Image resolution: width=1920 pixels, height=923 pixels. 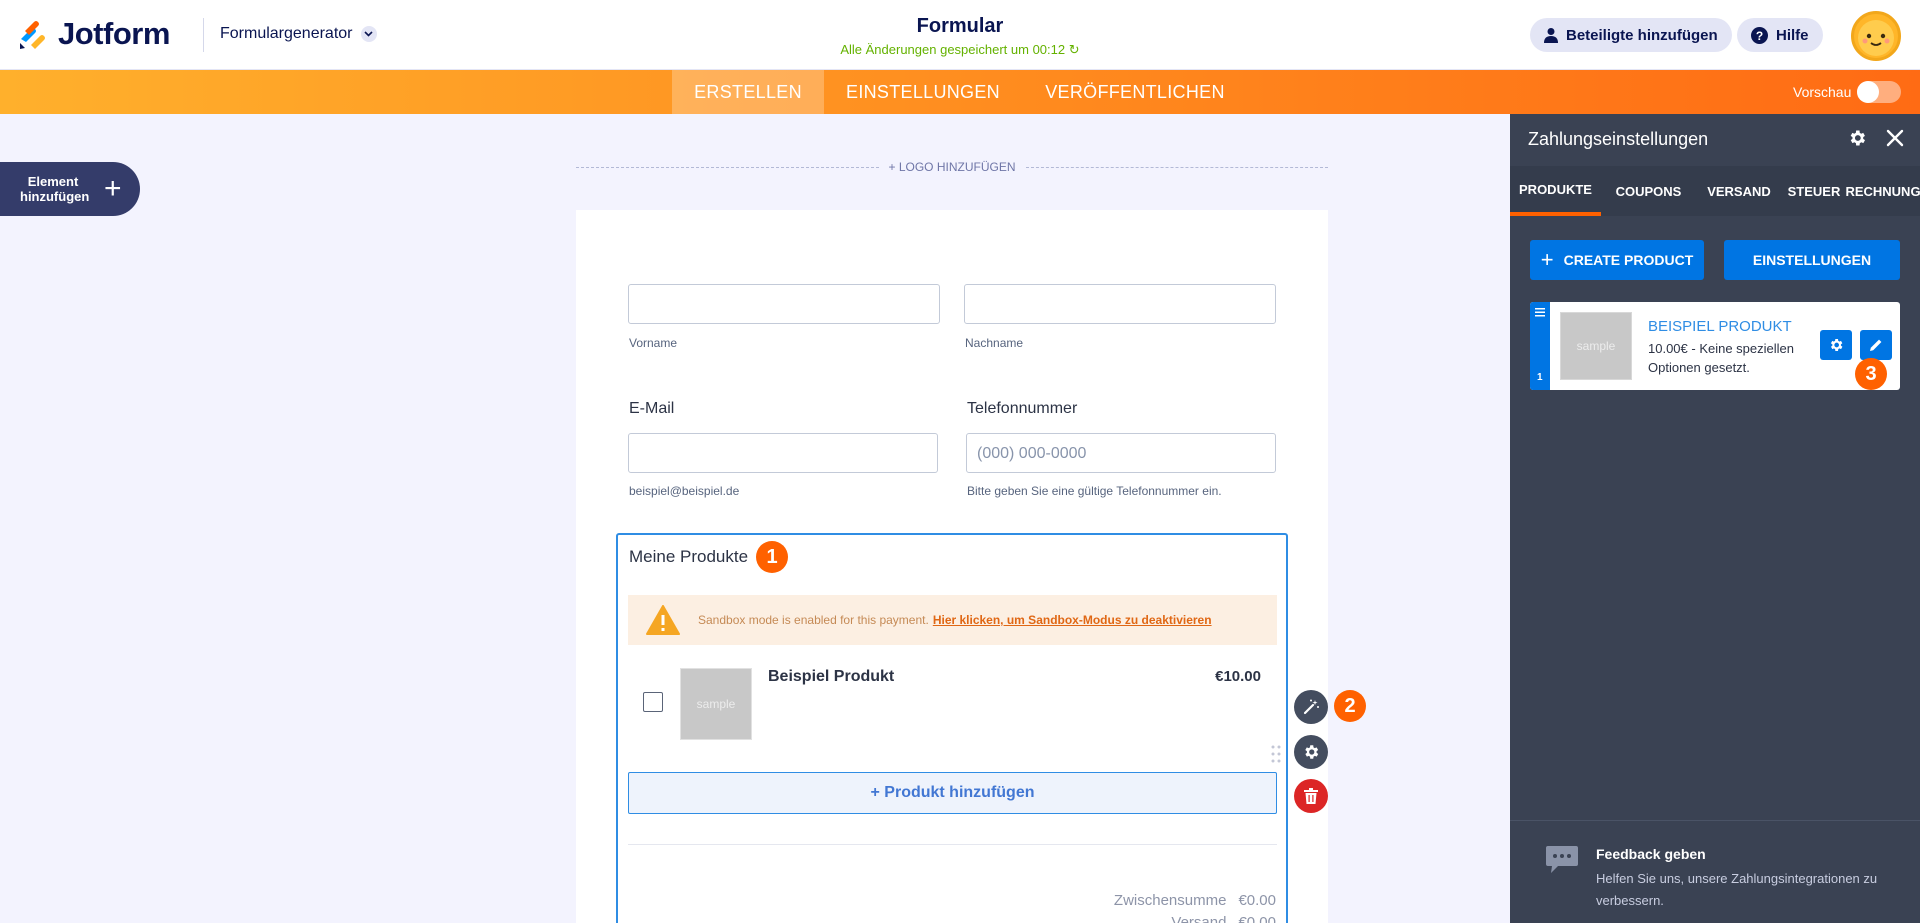 I want to click on add-logo-area: + LOGO HINZUFÜGEN, so click(x=952, y=167).